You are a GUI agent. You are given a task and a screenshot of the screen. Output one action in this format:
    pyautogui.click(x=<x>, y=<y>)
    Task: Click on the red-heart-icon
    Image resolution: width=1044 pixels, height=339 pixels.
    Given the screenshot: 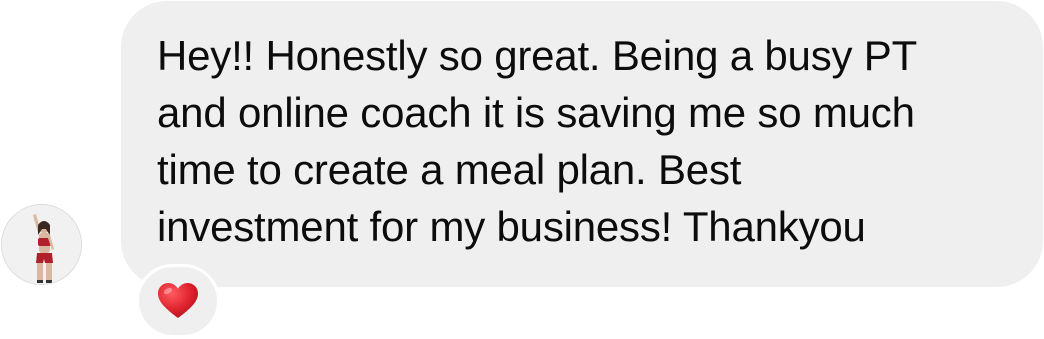 What is the action you would take?
    pyautogui.click(x=178, y=300)
    